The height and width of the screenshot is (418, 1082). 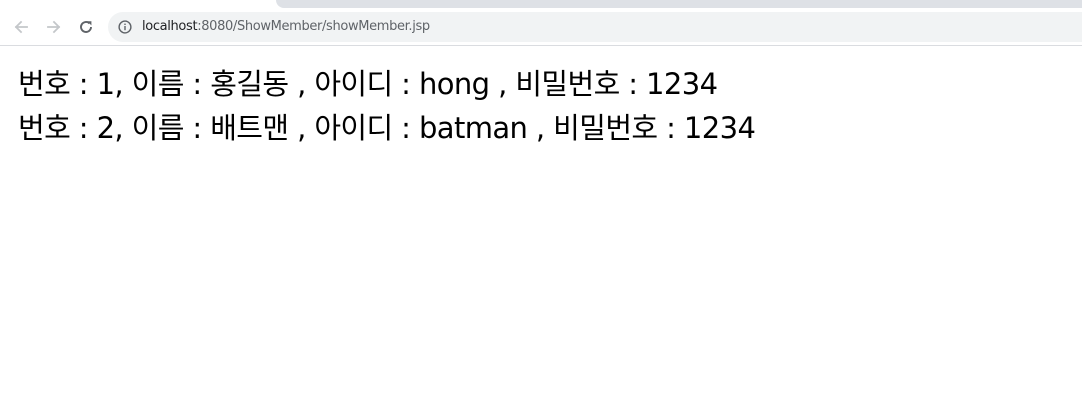 I want to click on forward-button, so click(x=54, y=27).